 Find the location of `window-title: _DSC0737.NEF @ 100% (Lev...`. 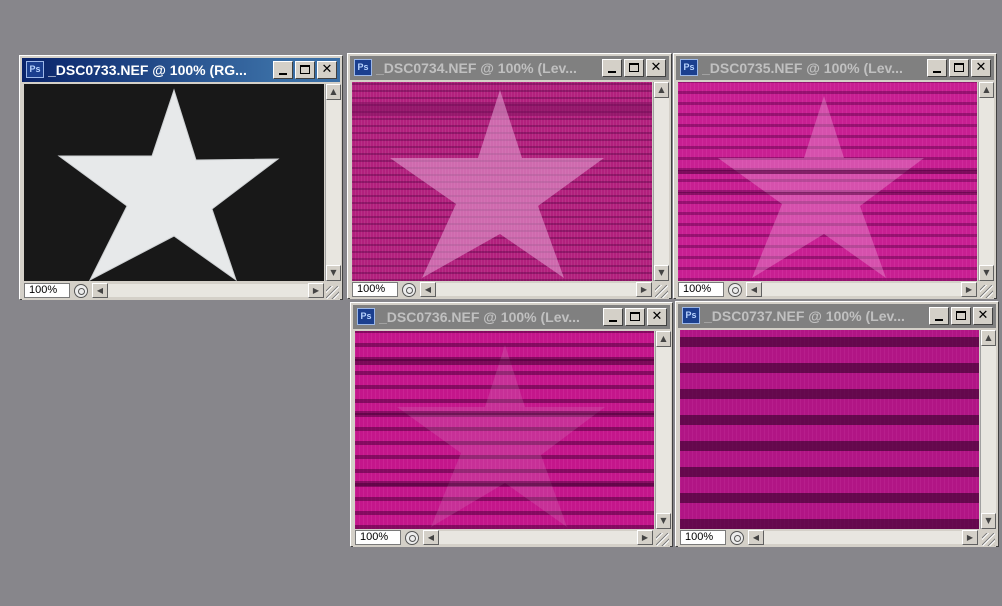

window-title: _DSC0737.NEF @ 100% (Lev... is located at coordinates (804, 316).